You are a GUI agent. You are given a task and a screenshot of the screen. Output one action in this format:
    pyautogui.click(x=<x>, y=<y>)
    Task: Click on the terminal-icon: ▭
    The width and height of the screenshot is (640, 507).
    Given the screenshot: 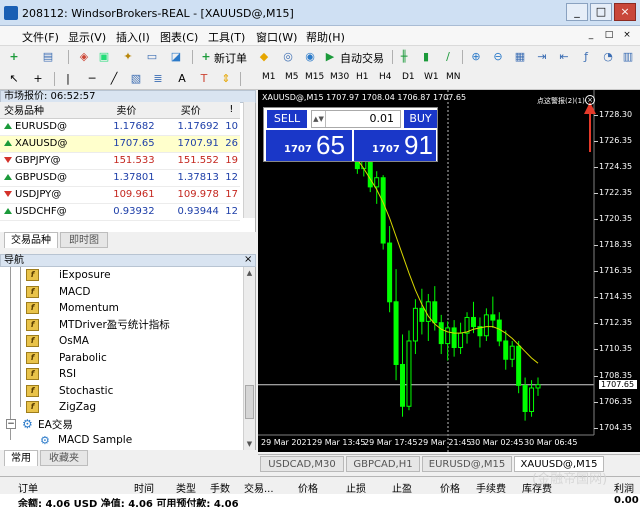 What is the action you would take?
    pyautogui.click(x=152, y=57)
    